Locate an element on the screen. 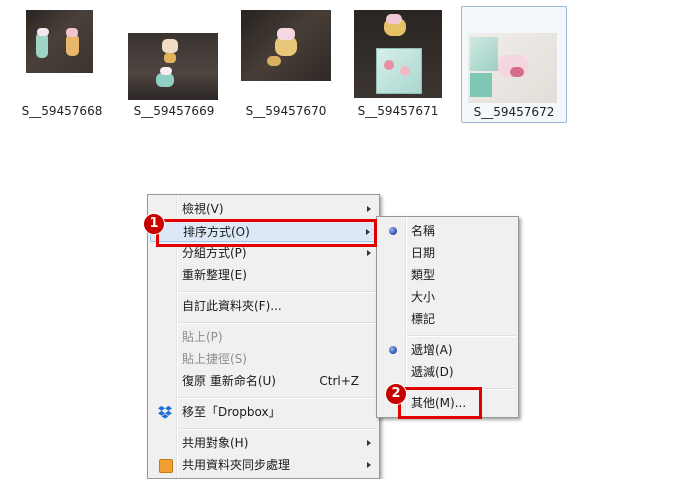 The height and width of the screenshot is (479, 685). file-name: S__59457669 is located at coordinates (174, 111).